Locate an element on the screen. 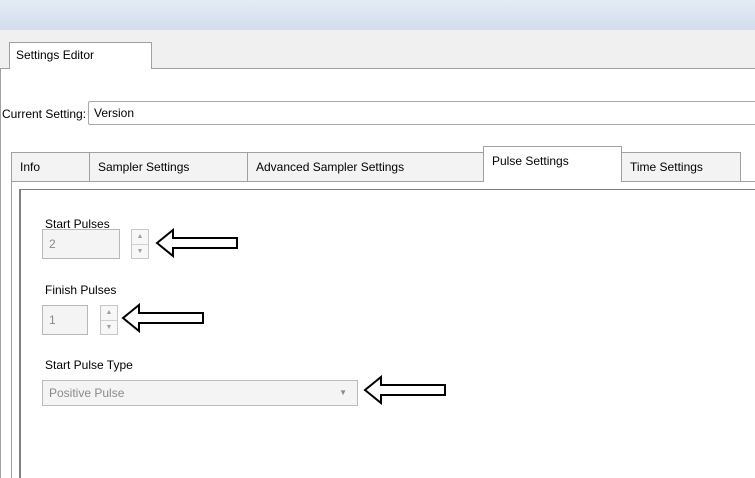 Image resolution: width=755 pixels, height=478 pixels. tab-info: Info is located at coordinates (50, 166).